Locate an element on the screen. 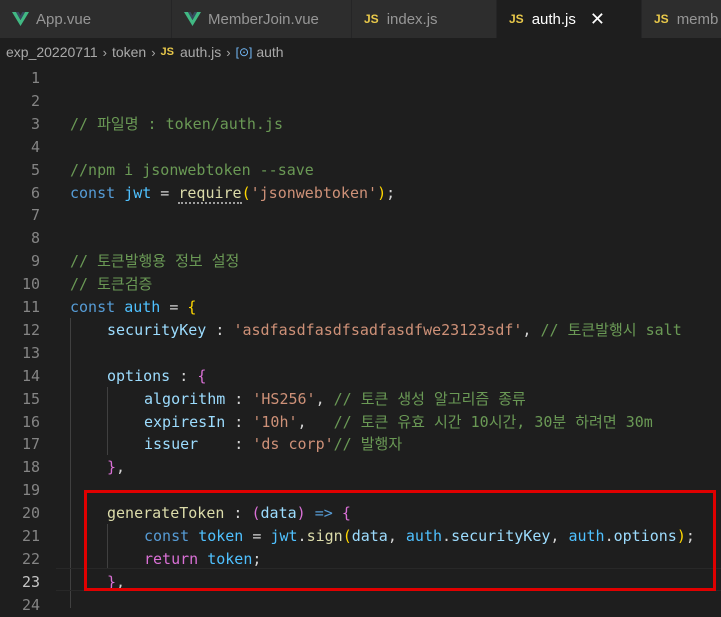  line-number: 19 is located at coordinates (30, 490).